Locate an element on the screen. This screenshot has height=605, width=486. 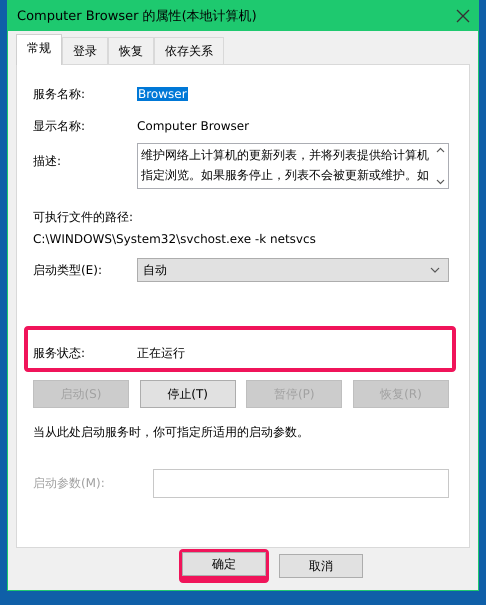
field-label: 启动参数(M): is located at coordinates (69, 483).